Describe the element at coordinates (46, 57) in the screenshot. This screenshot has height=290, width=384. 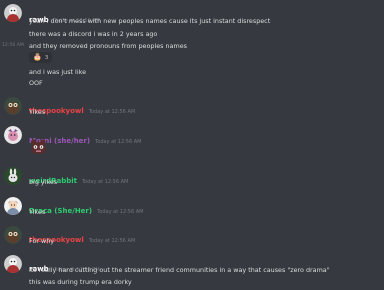
I see `reaction-count: 3` at that location.